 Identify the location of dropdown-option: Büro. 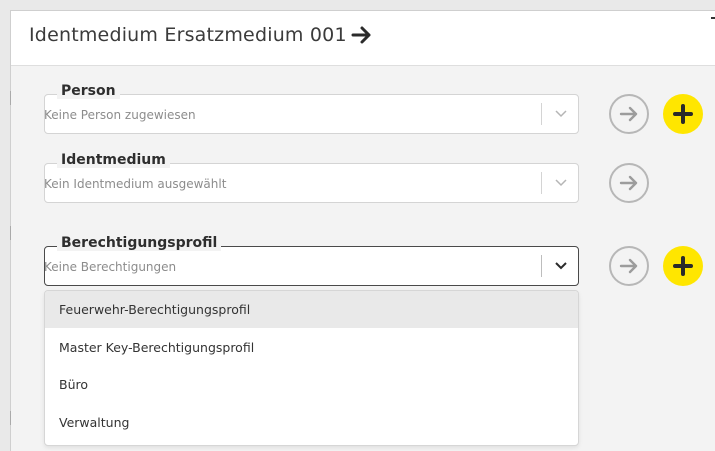
(311, 384).